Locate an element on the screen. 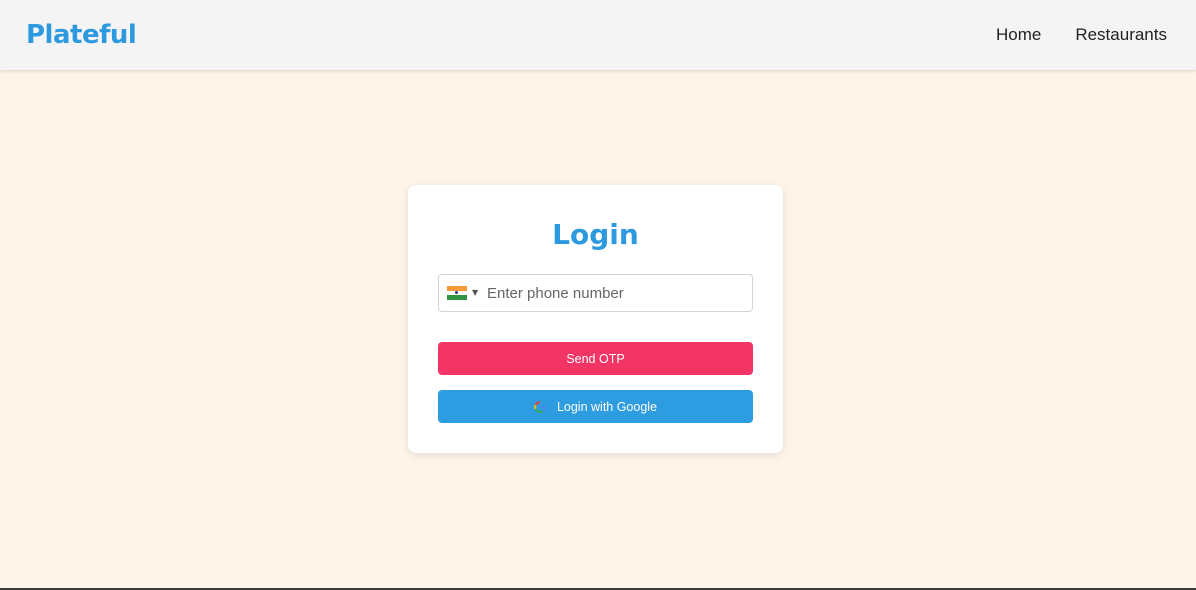  login-with-google-button: Login with Google is located at coordinates (595, 406).